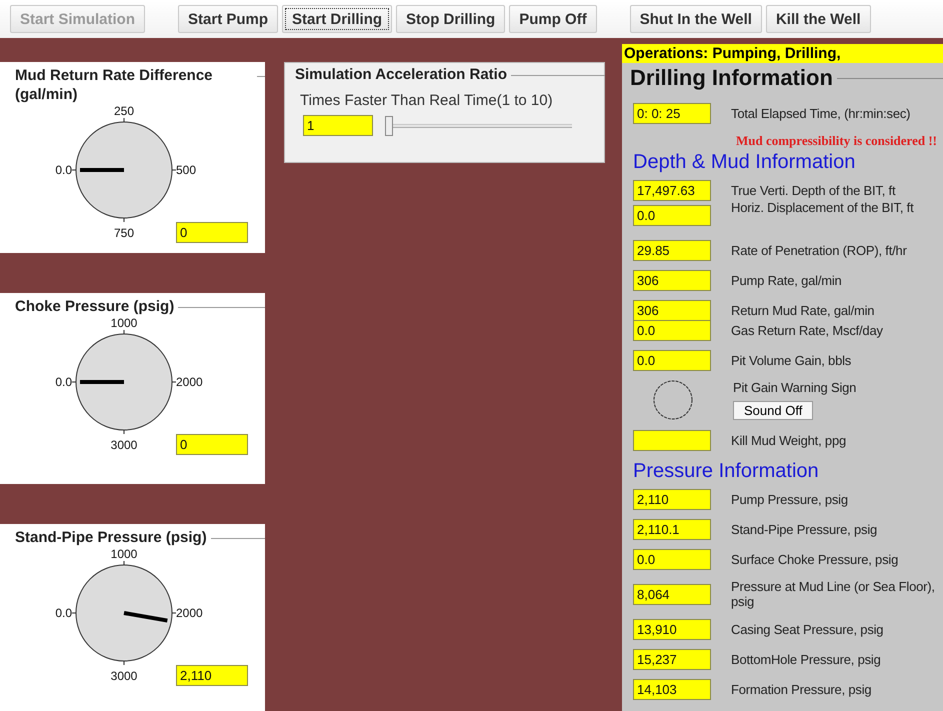 This screenshot has width=943, height=711. Describe the element at coordinates (124, 111) in the screenshot. I see `scale-label: 250` at that location.